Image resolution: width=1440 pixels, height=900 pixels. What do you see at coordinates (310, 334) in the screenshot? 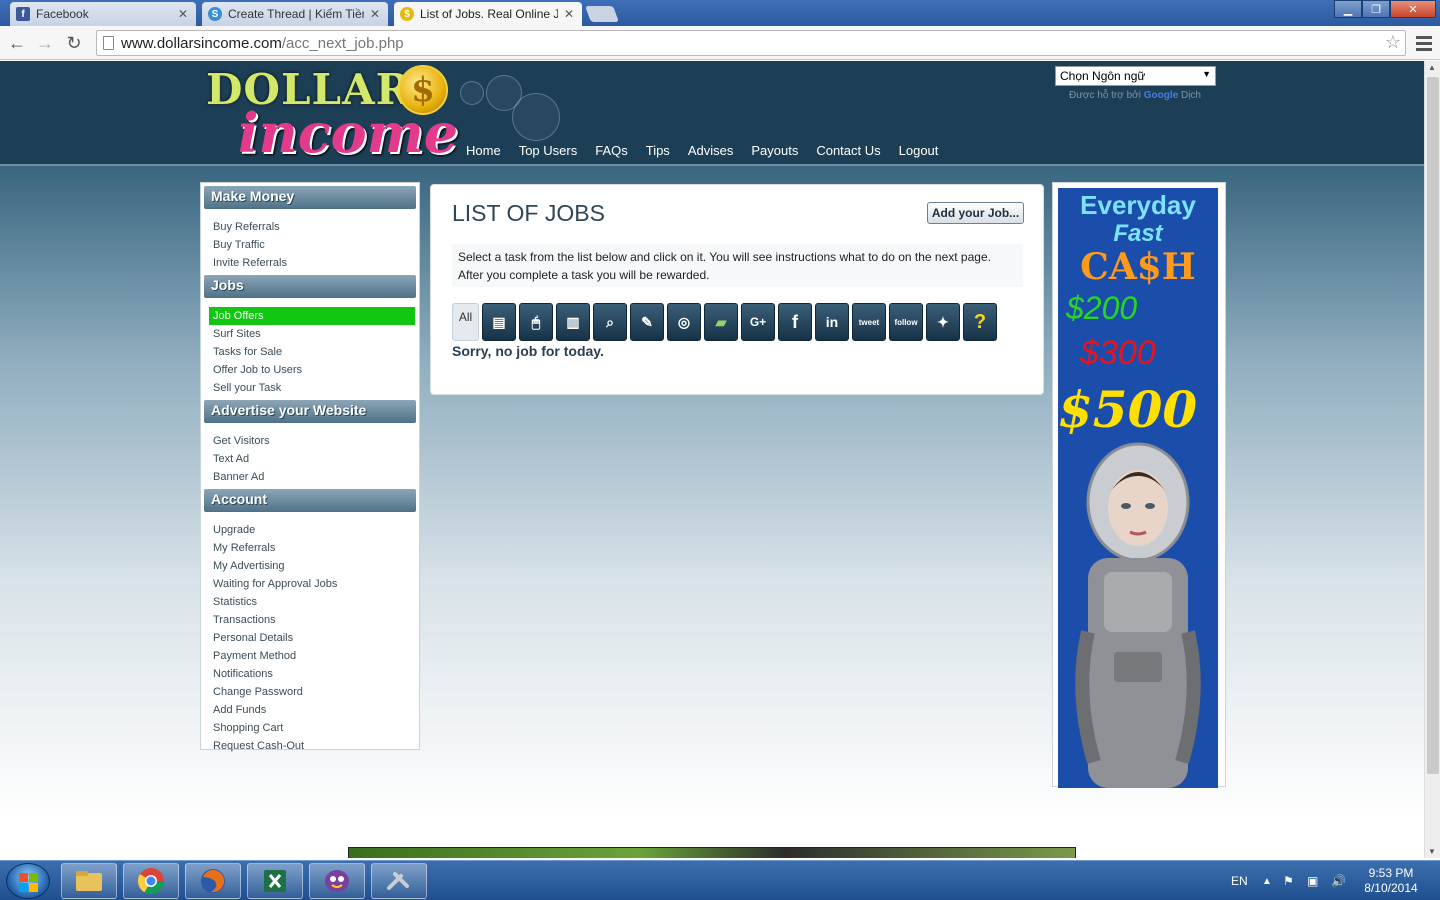
I see `sidebar-item-surf-sites: Surf Sites` at bounding box center [310, 334].